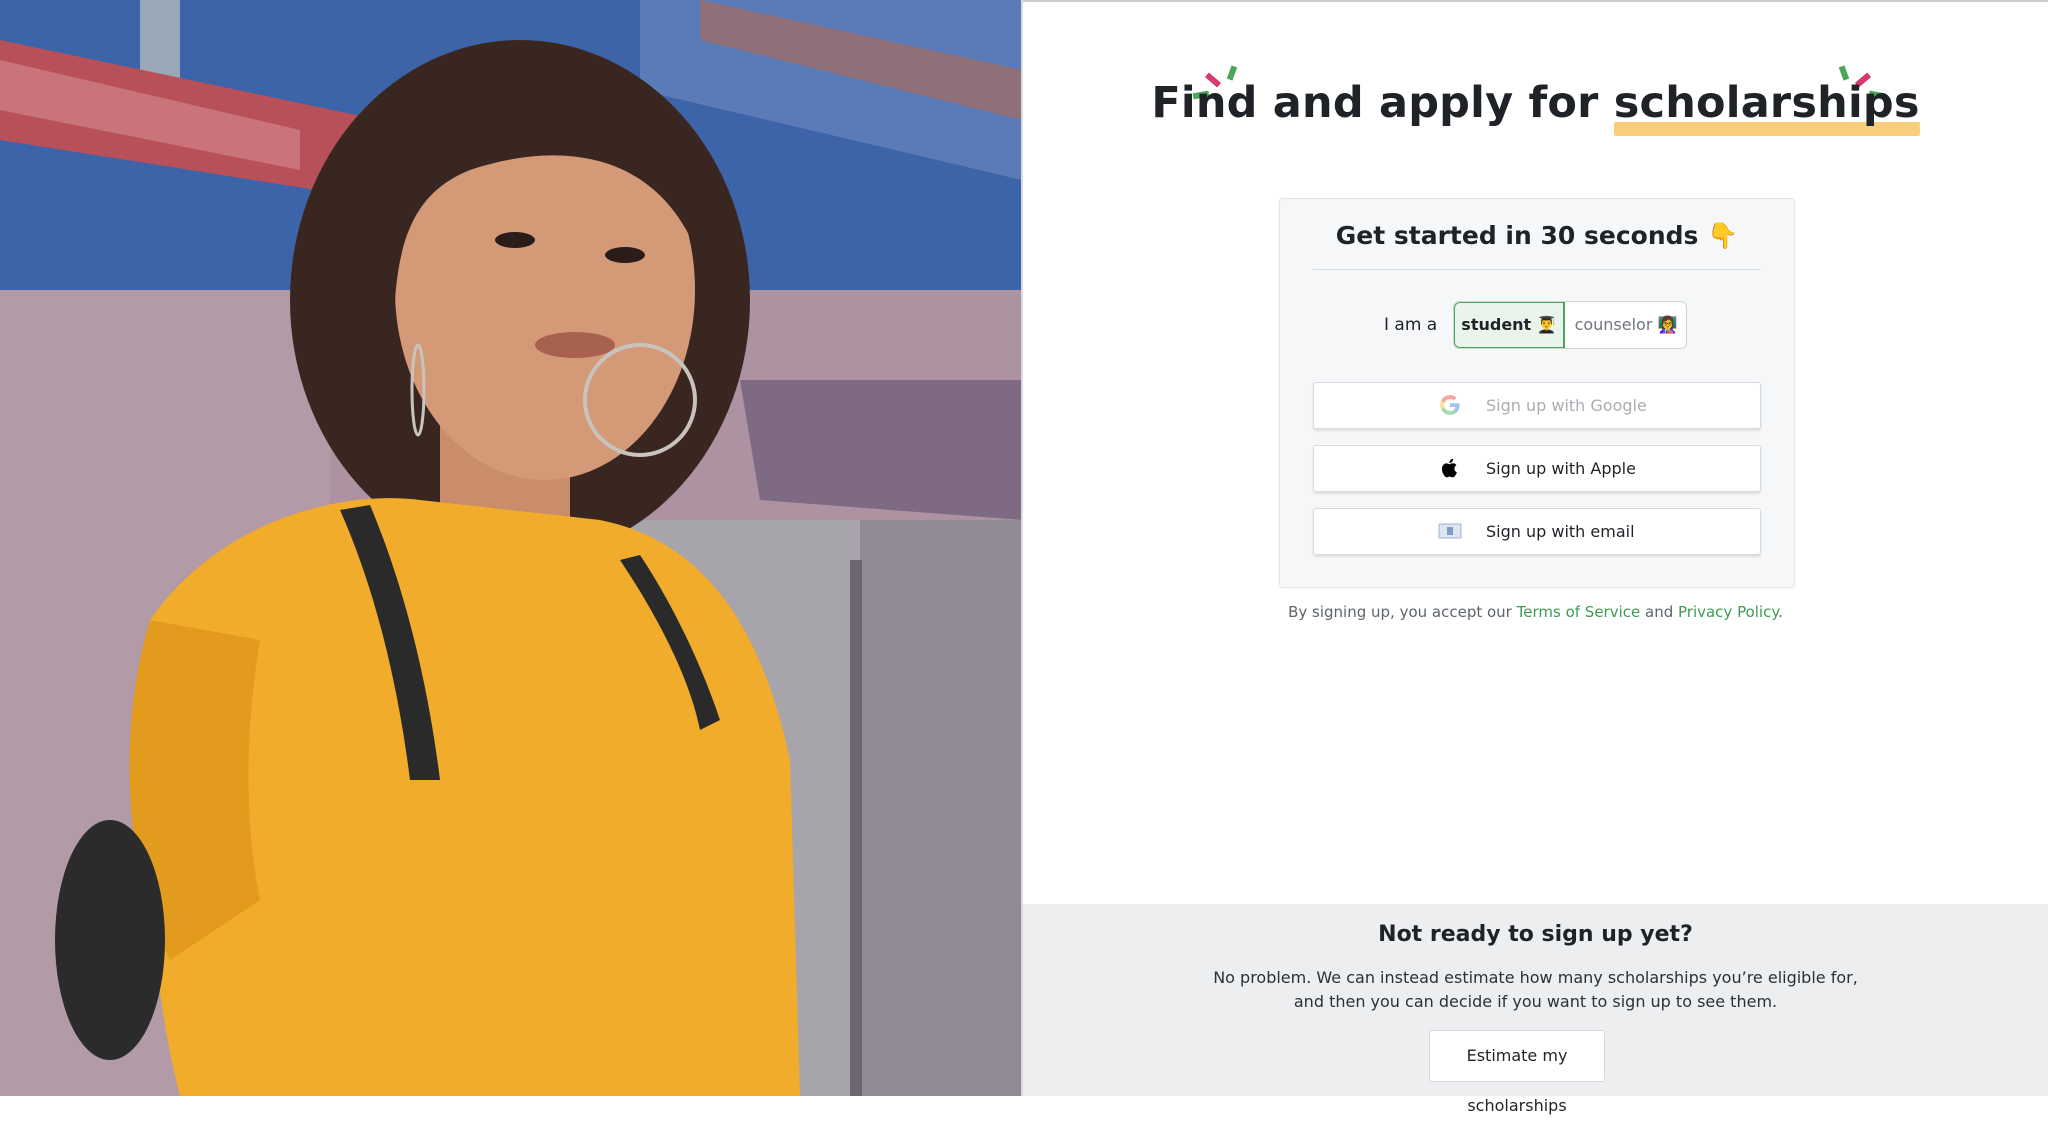  I want to click on apple-signup-button: Sign up with Apple, so click(1537, 468).